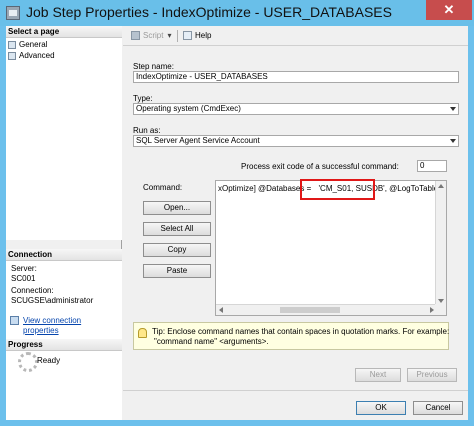 The image size is (474, 426). I want to click on exit-code-input: 0, so click(432, 166).